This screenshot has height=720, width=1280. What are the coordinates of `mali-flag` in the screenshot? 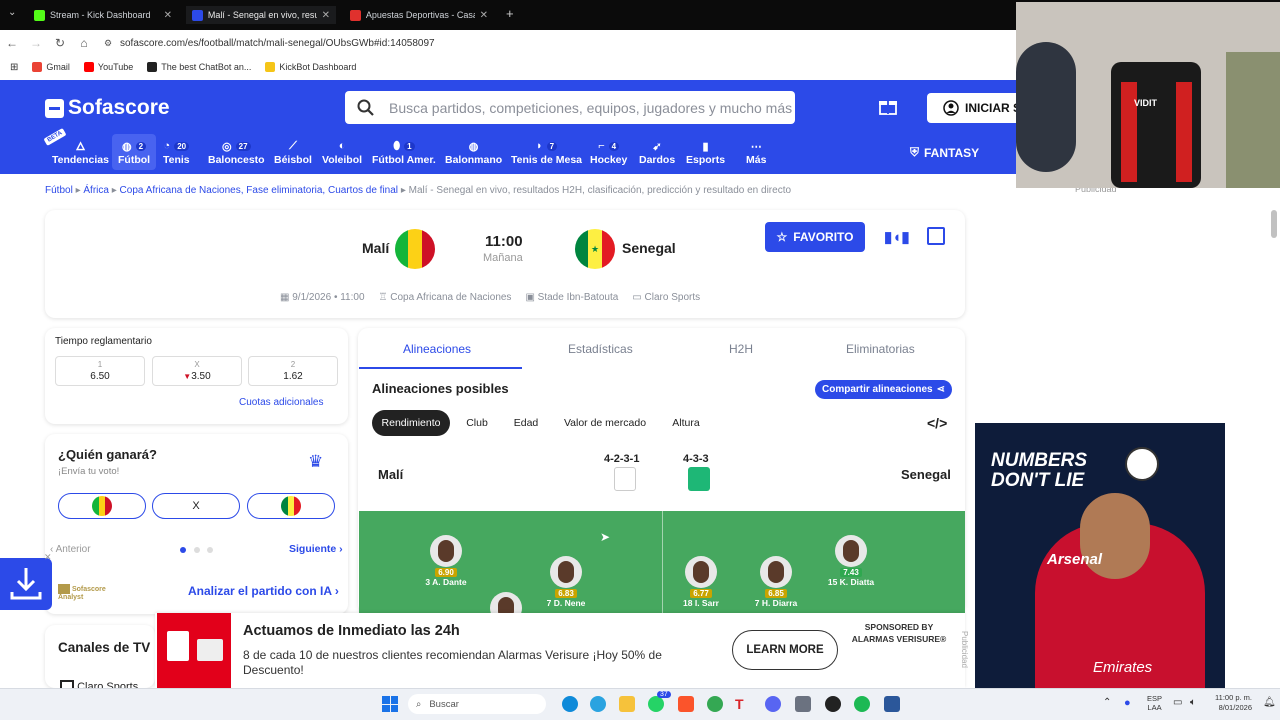 It's located at (415, 249).